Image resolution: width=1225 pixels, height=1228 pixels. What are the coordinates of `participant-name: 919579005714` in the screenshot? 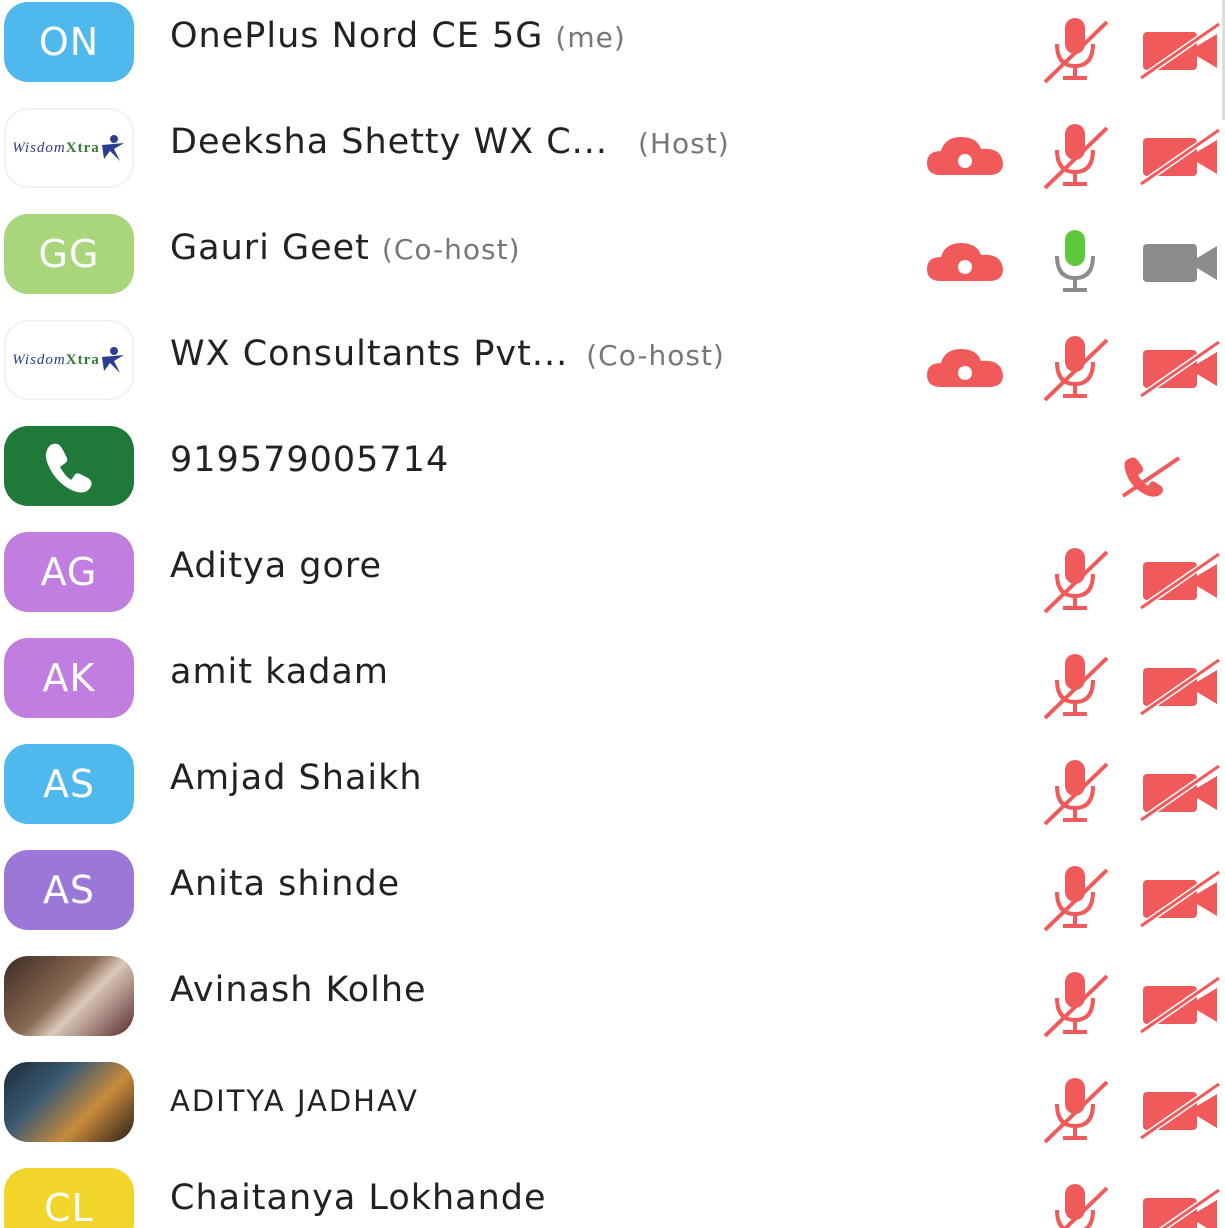 It's located at (310, 460).